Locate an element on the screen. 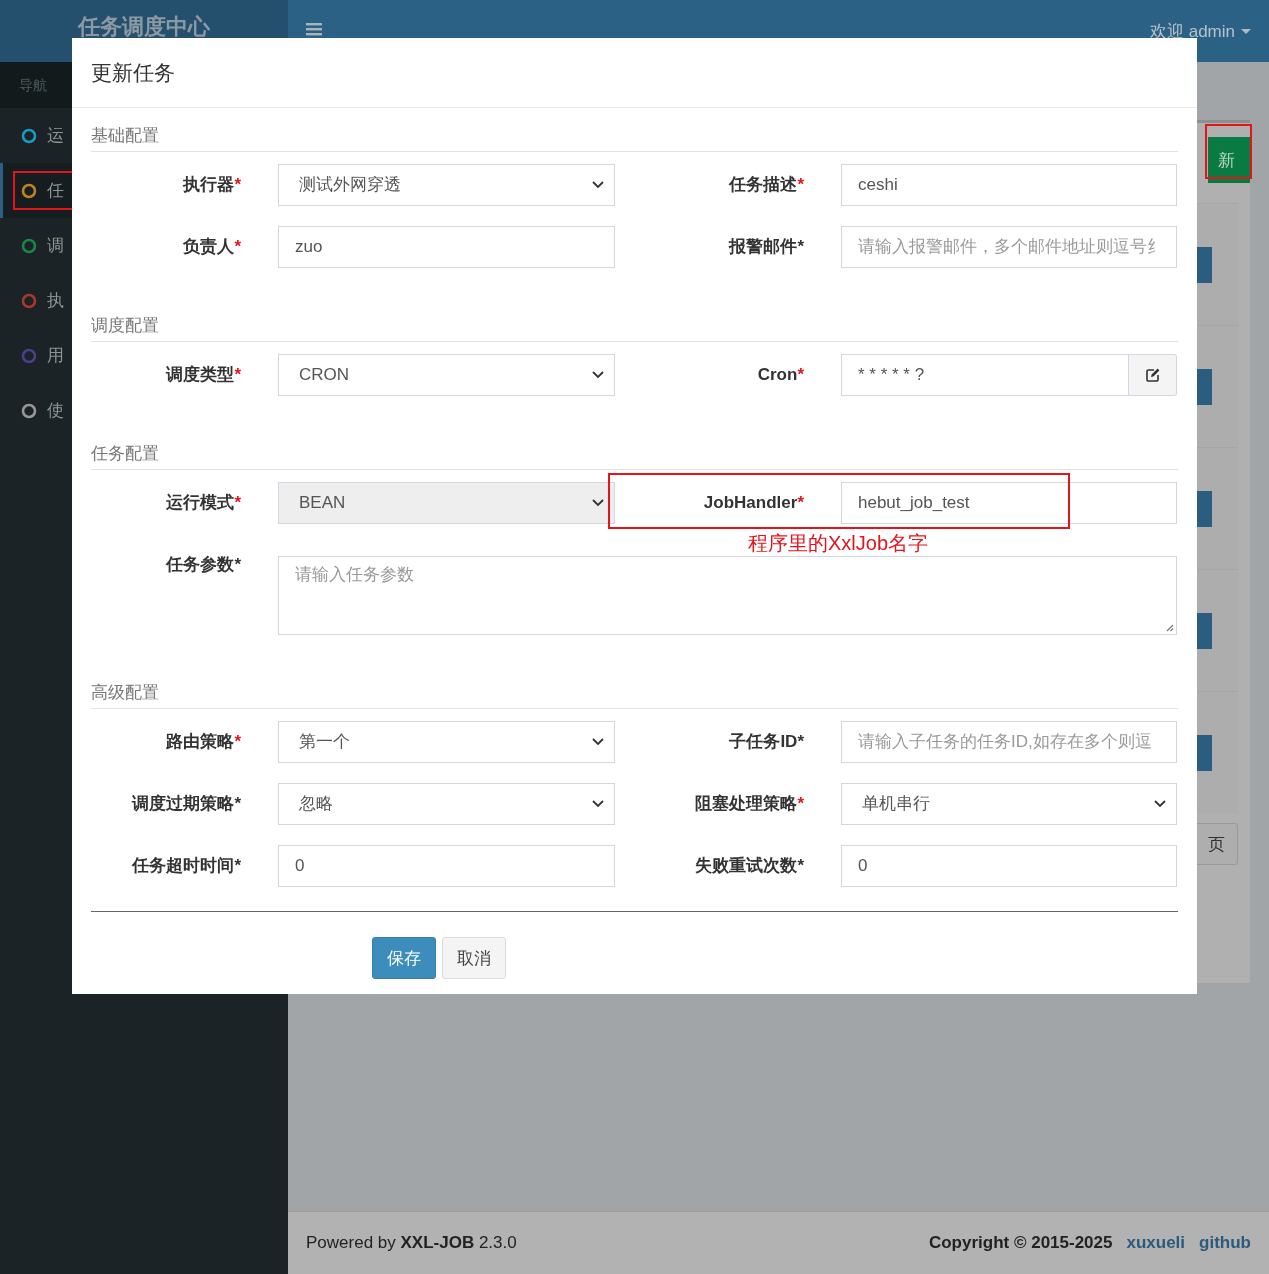 Image resolution: width=1269 pixels, height=1274 pixels. section-title: 任务配置 is located at coordinates (634, 456).